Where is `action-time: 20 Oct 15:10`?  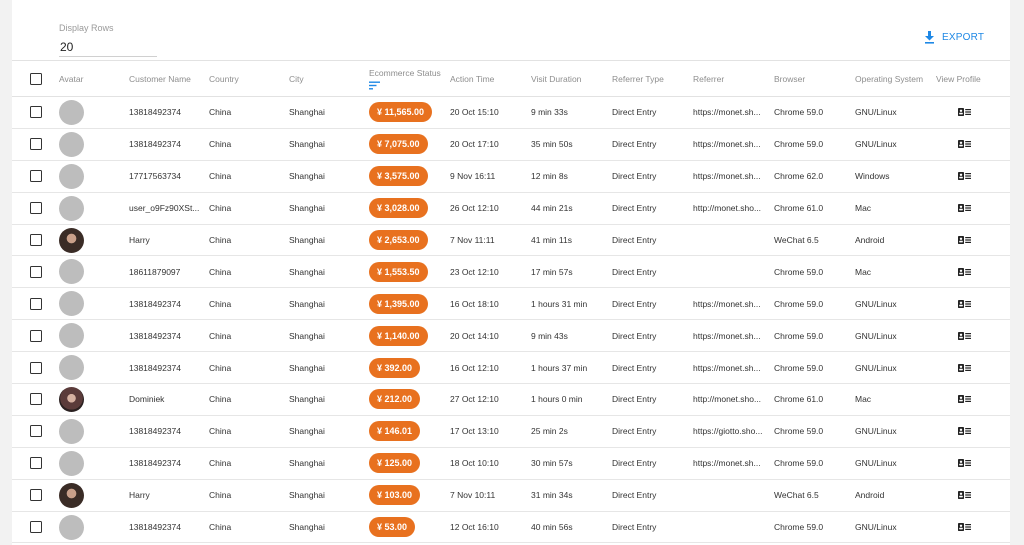
action-time: 20 Oct 15:10 is located at coordinates (490, 112).